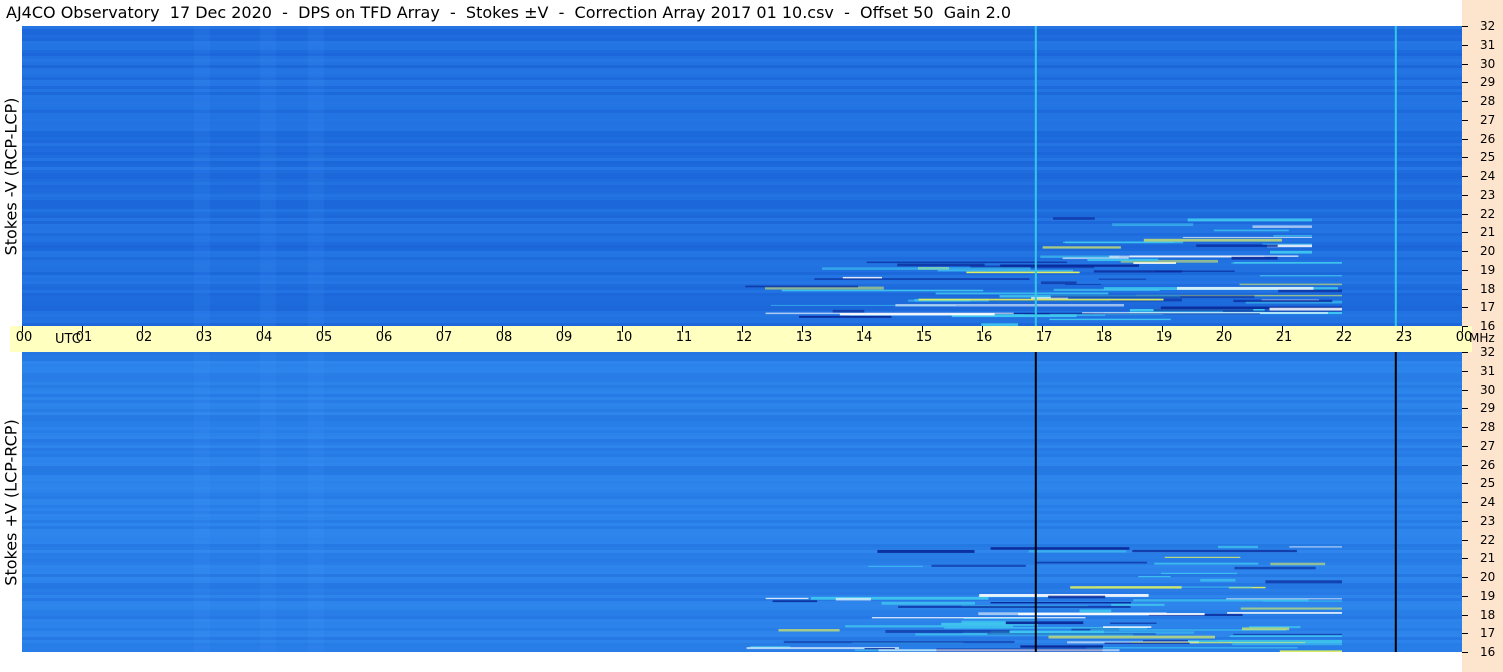  Describe the element at coordinates (1488, 26) in the screenshot. I see `frequency-tick-label: 32` at that location.